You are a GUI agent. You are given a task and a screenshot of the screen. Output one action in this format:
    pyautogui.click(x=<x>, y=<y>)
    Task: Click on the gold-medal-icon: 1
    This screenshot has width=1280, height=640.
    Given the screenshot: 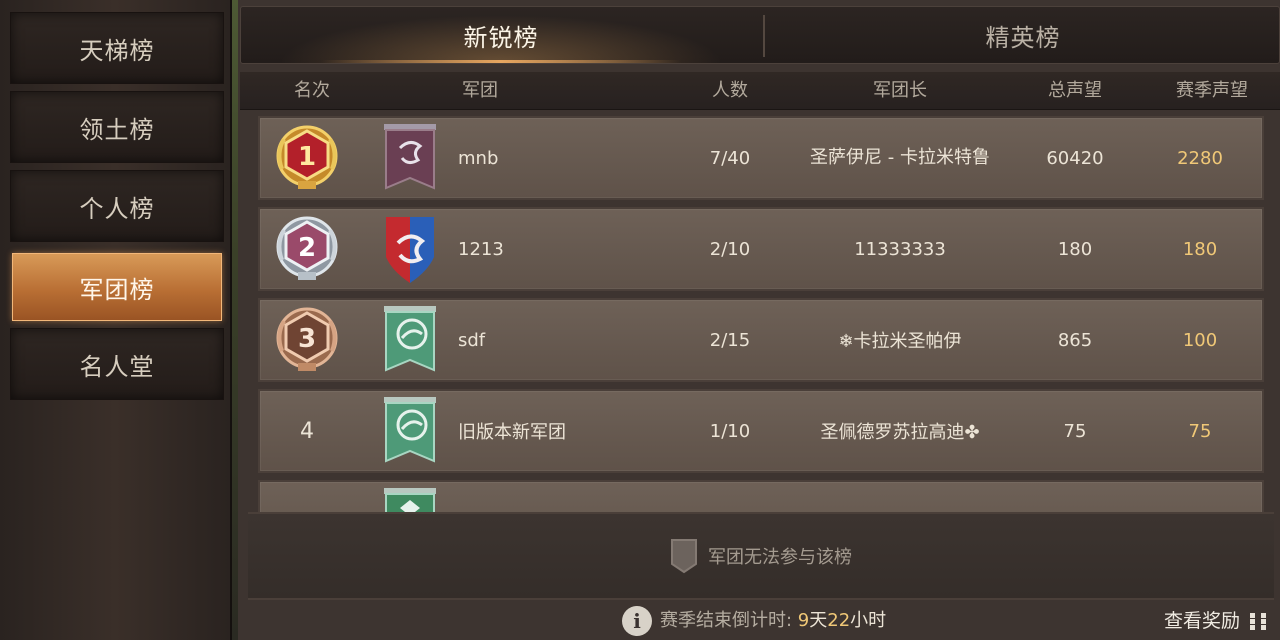 What is the action you would take?
    pyautogui.click(x=307, y=158)
    